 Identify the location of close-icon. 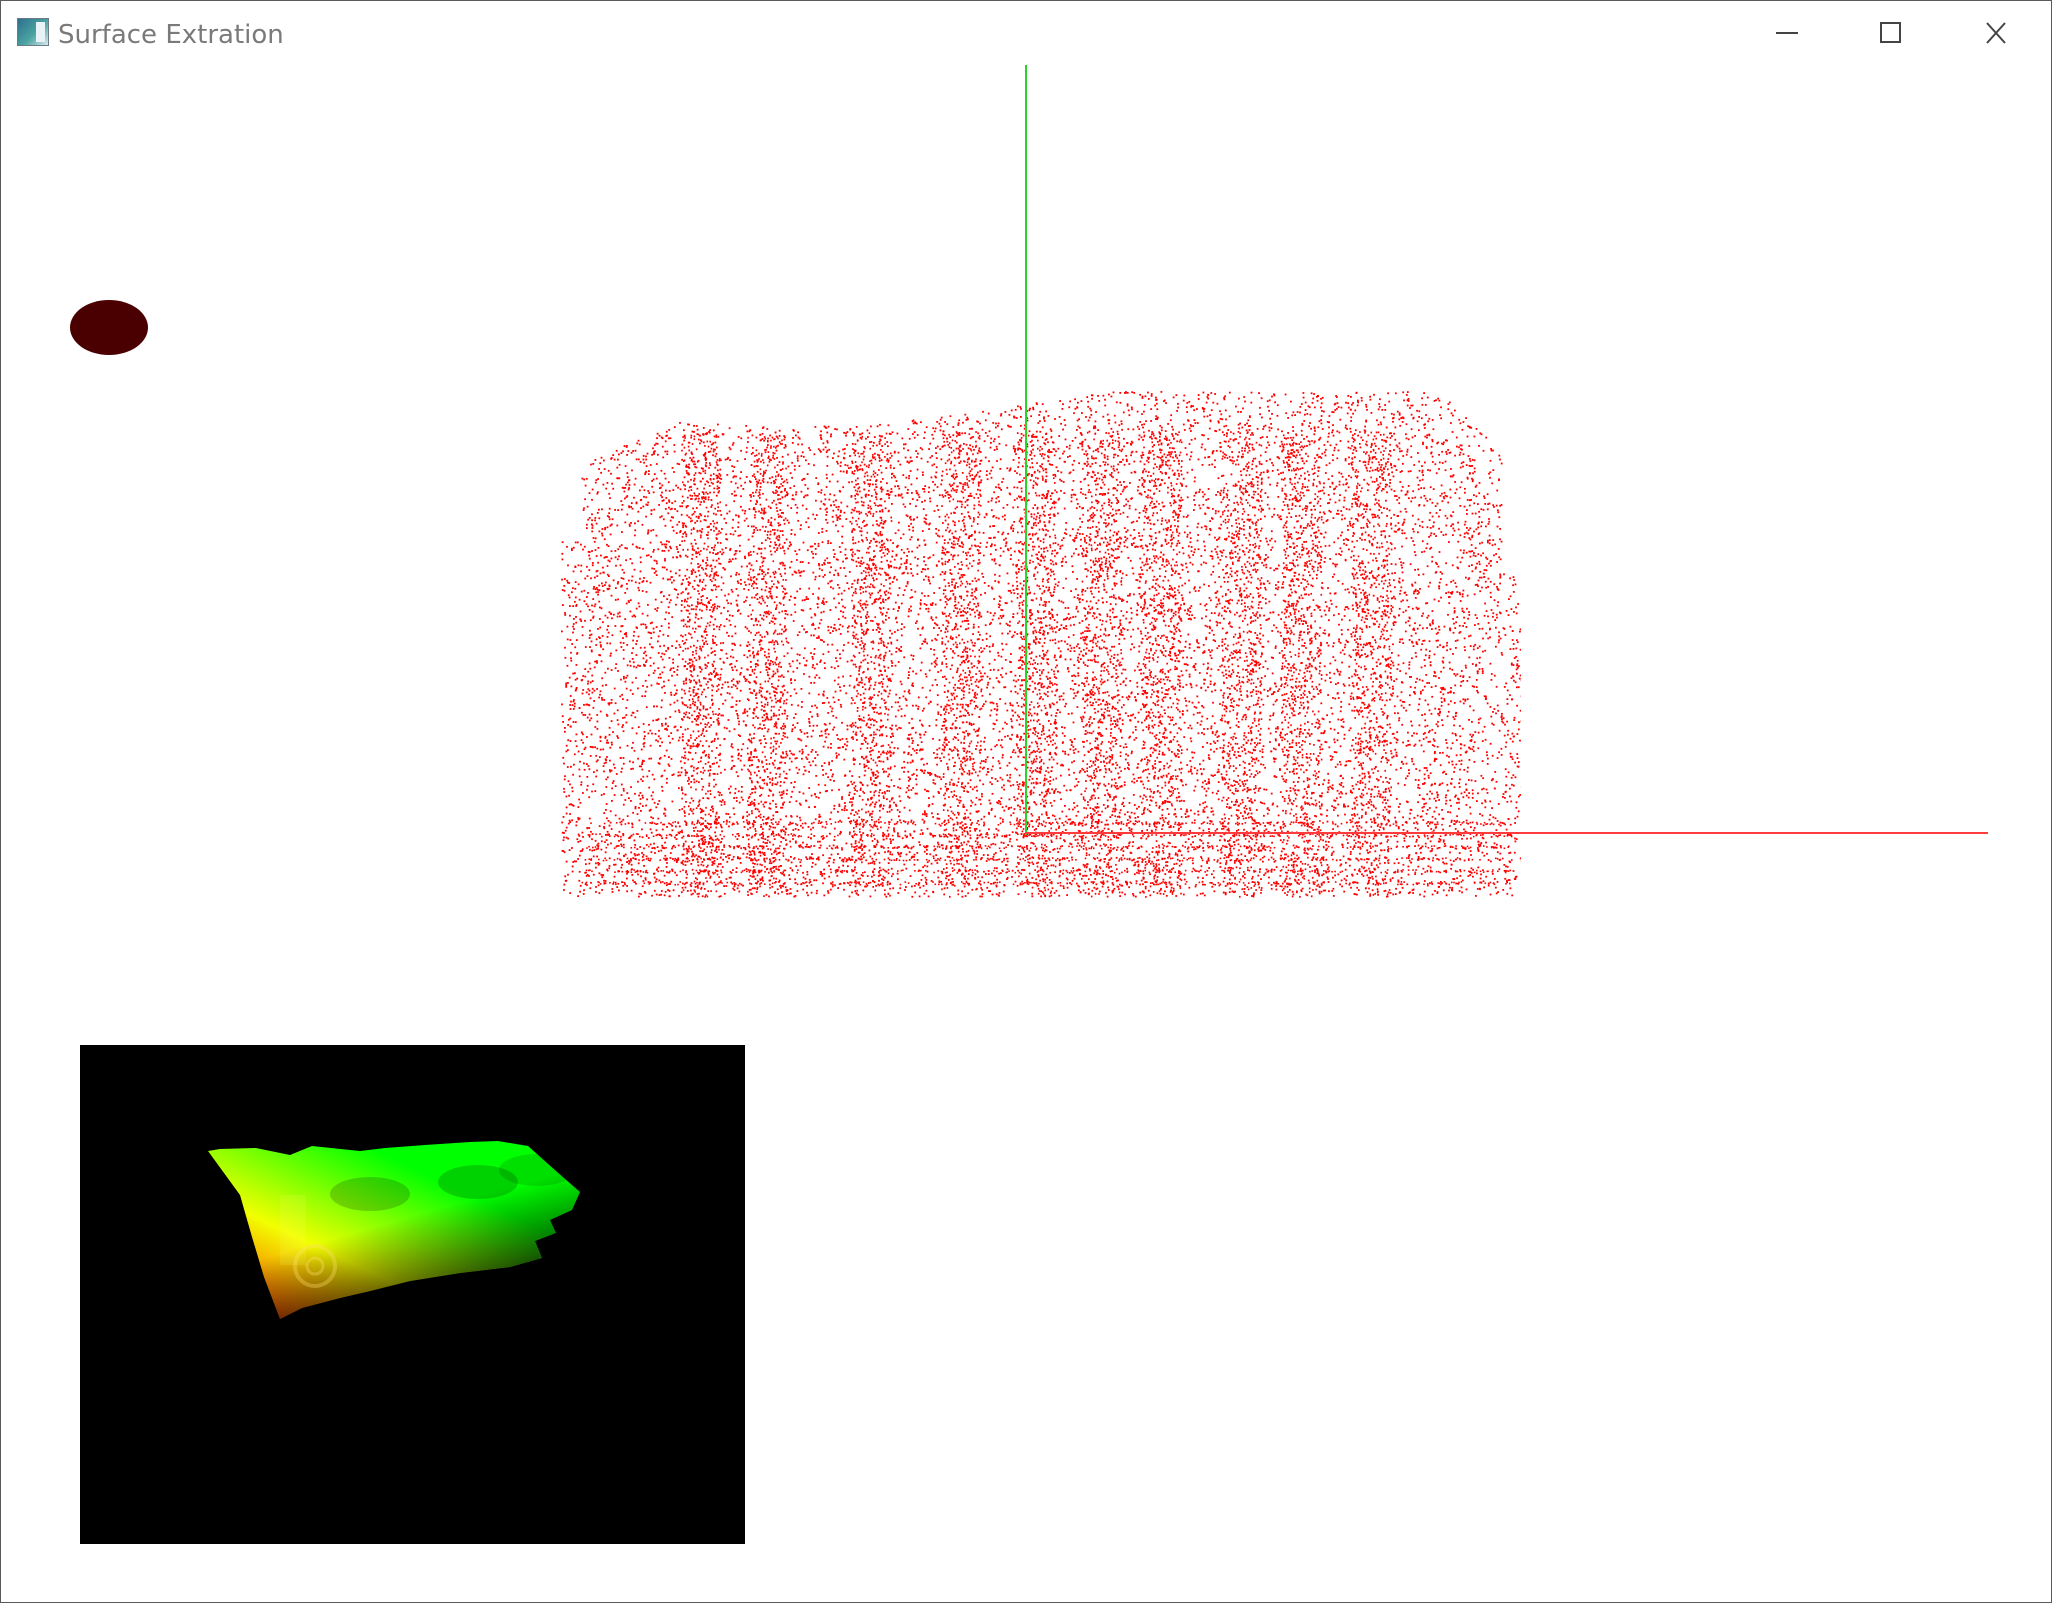
(1996, 33).